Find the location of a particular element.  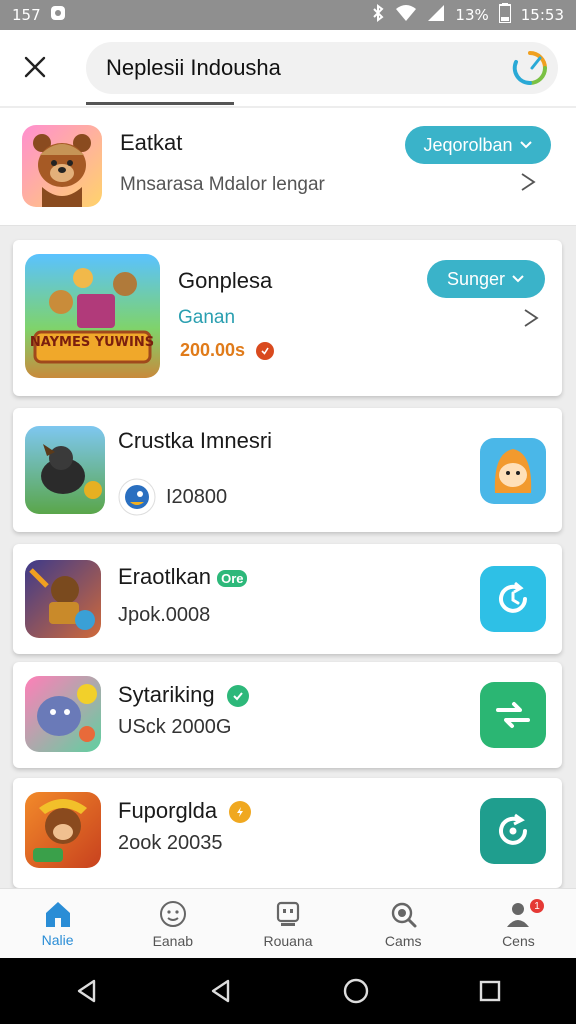

status-time-left: 157 is located at coordinates (26, 15).